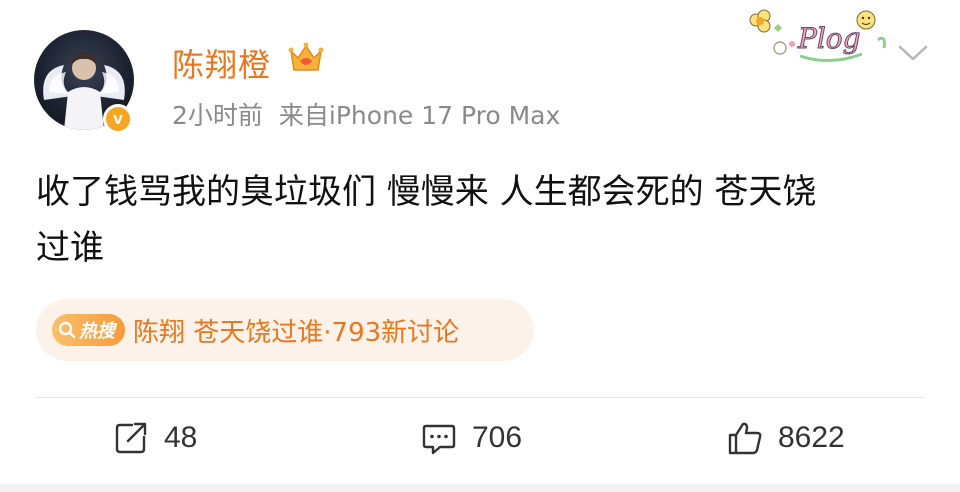 Image resolution: width=960 pixels, height=492 pixels. I want to click on repost-button: 48, so click(154, 438).